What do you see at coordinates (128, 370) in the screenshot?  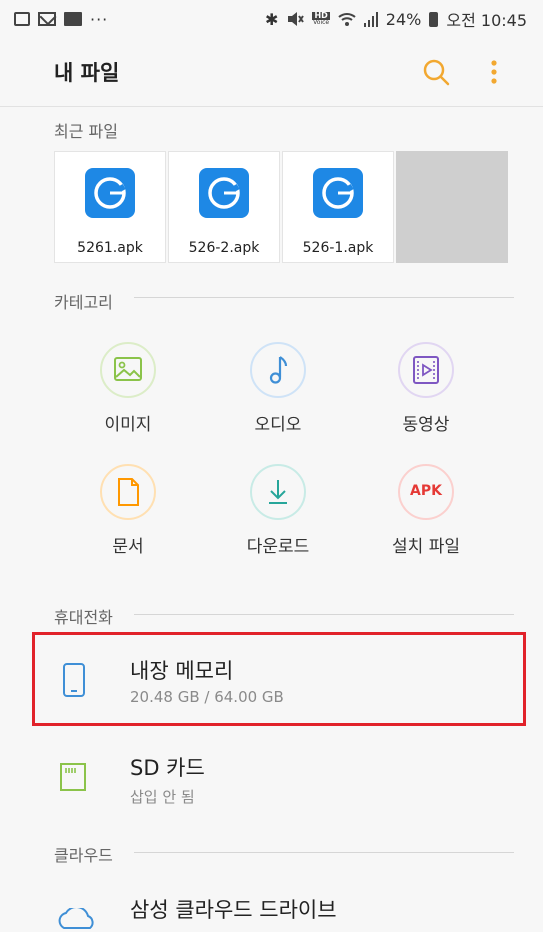 I see `image-icon` at bounding box center [128, 370].